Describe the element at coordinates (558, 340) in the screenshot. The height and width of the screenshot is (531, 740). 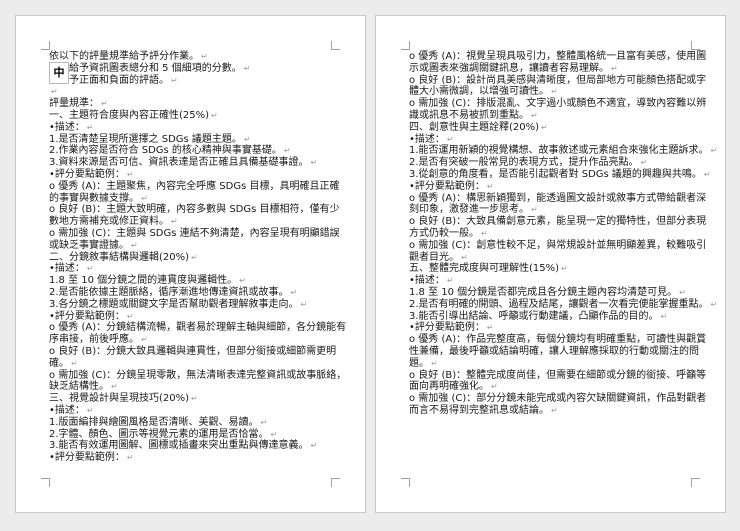
I see `text-line: o 優秀 (A)：作品完整度高，每個分鏡均有明確重點，可讀性與觀賞` at that location.